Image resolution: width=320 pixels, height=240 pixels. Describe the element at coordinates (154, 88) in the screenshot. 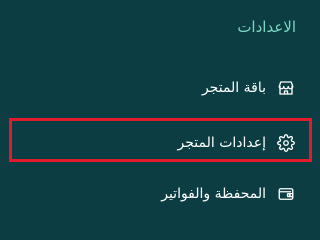

I see `sidebar-item-store-plan: باقة المتجر` at that location.